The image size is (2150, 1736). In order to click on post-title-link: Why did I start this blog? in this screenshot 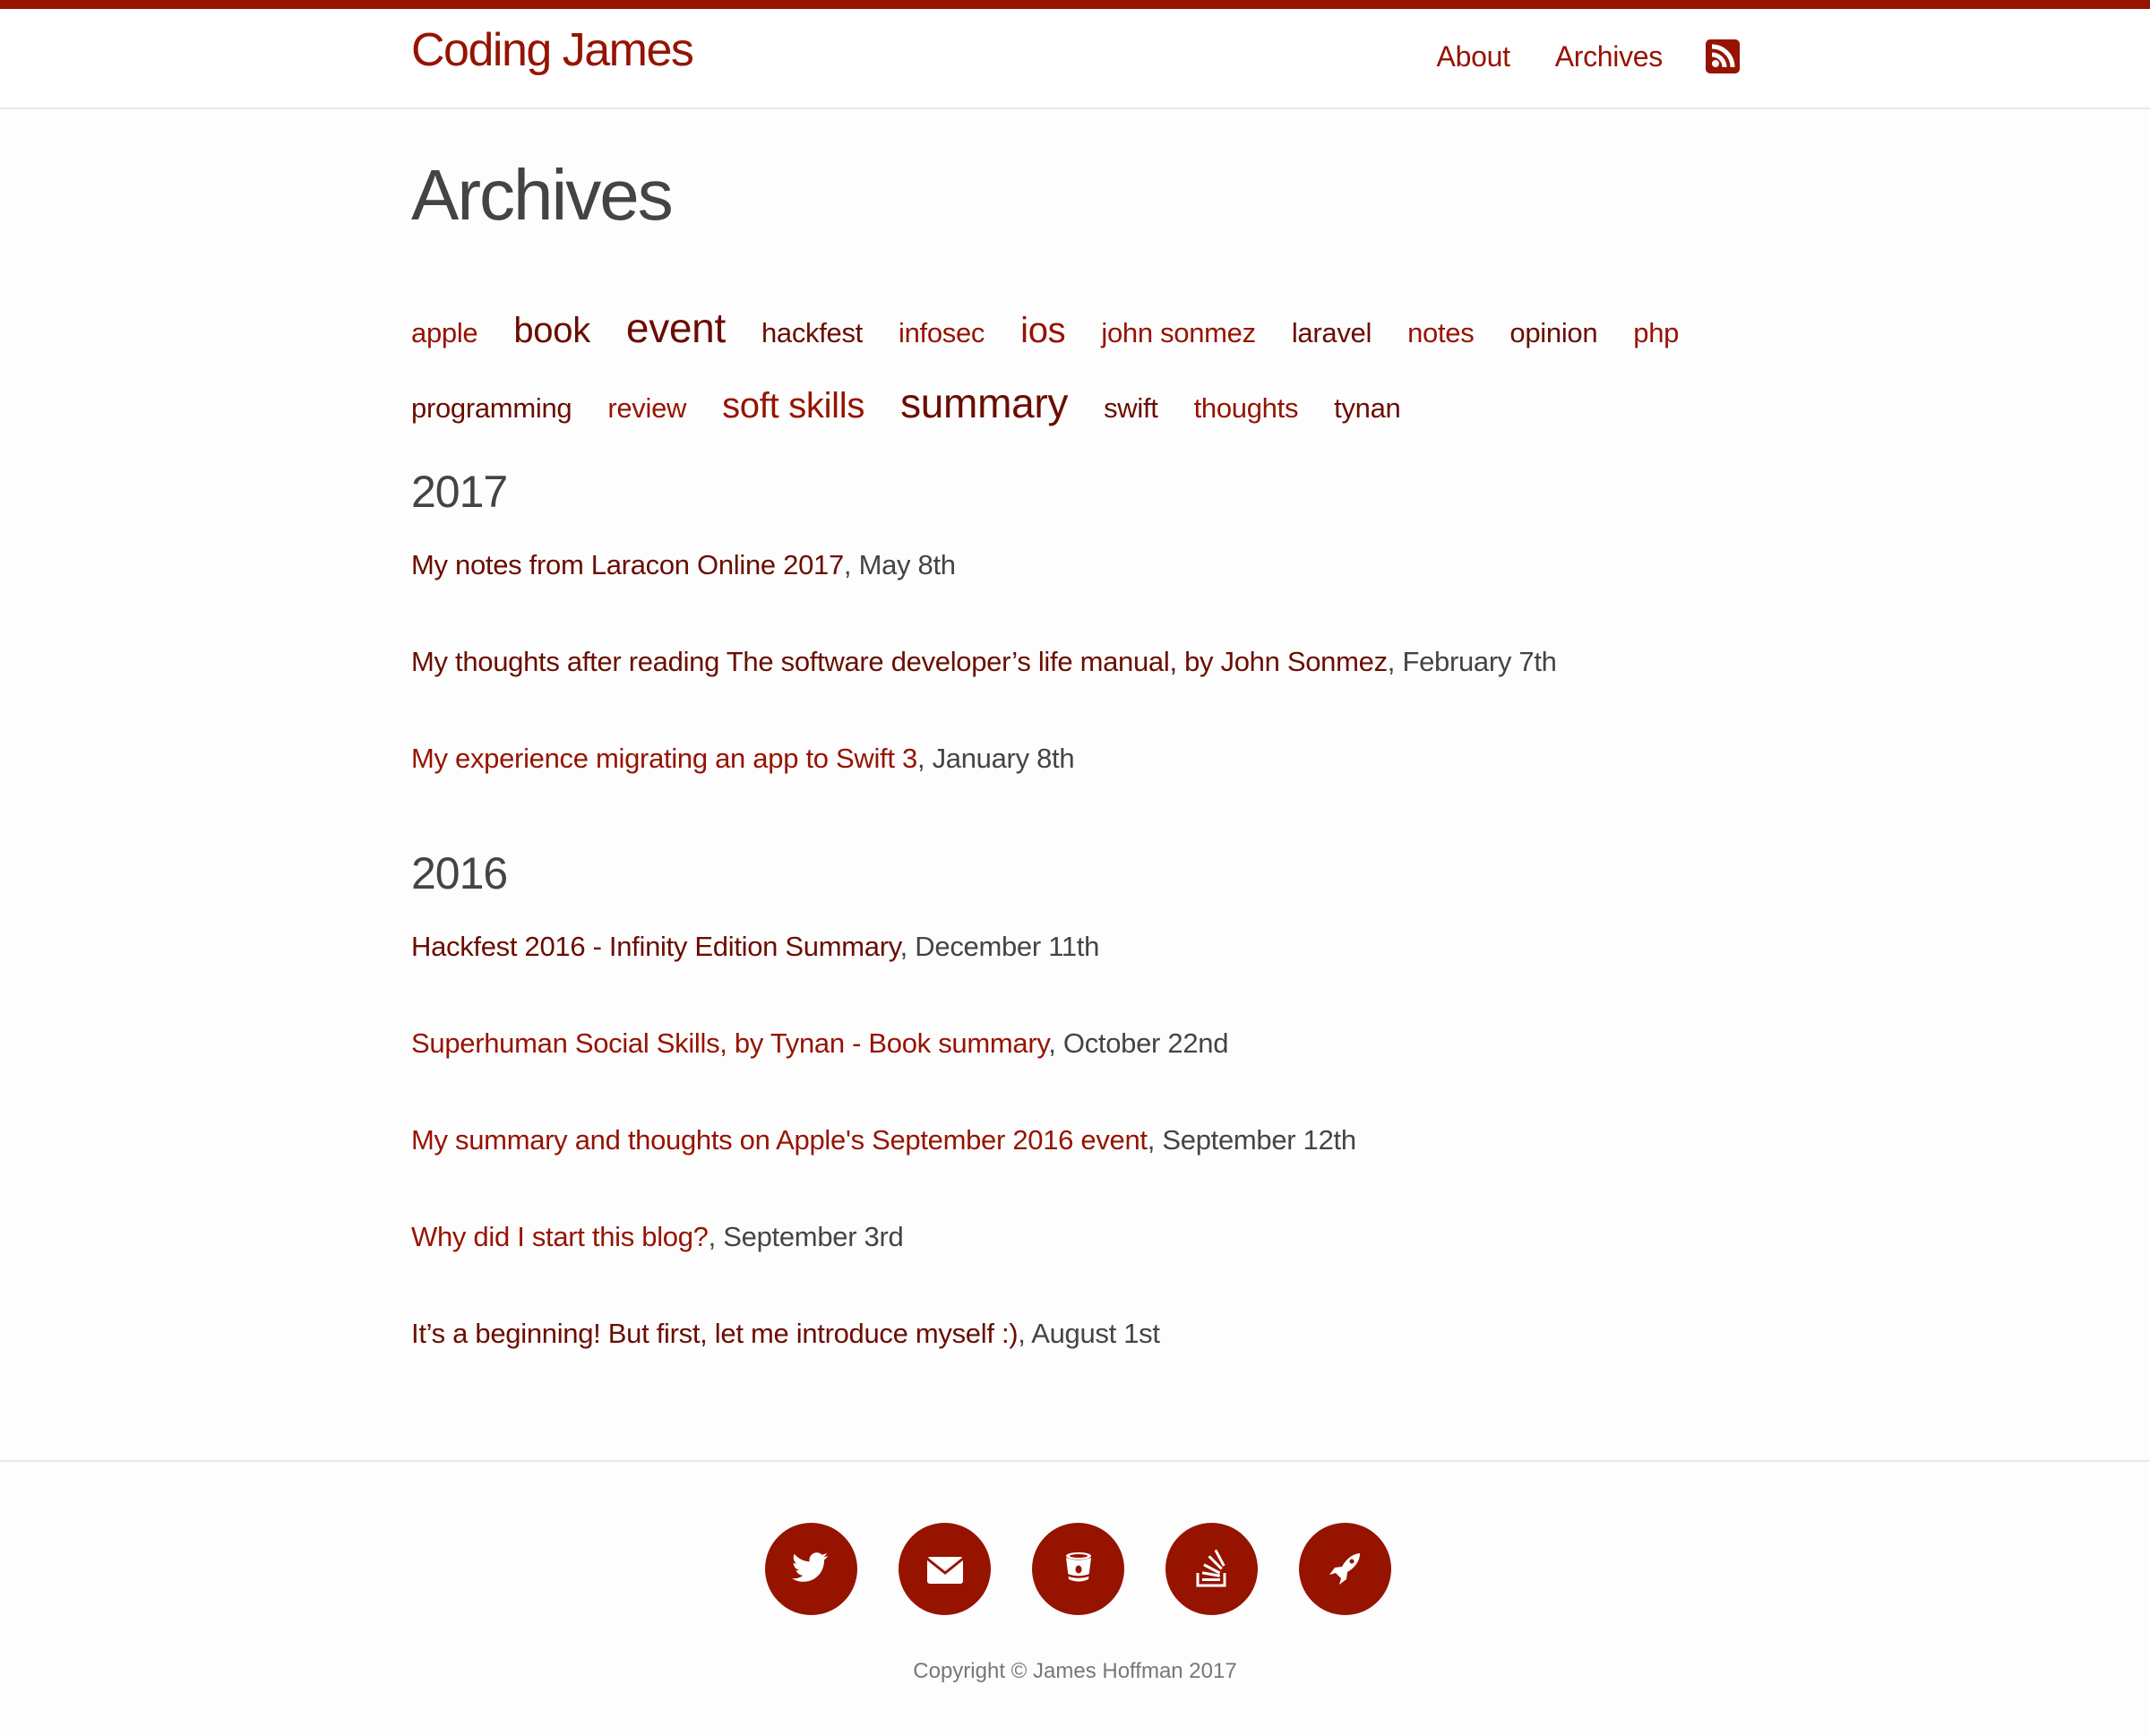, I will do `click(560, 1236)`.